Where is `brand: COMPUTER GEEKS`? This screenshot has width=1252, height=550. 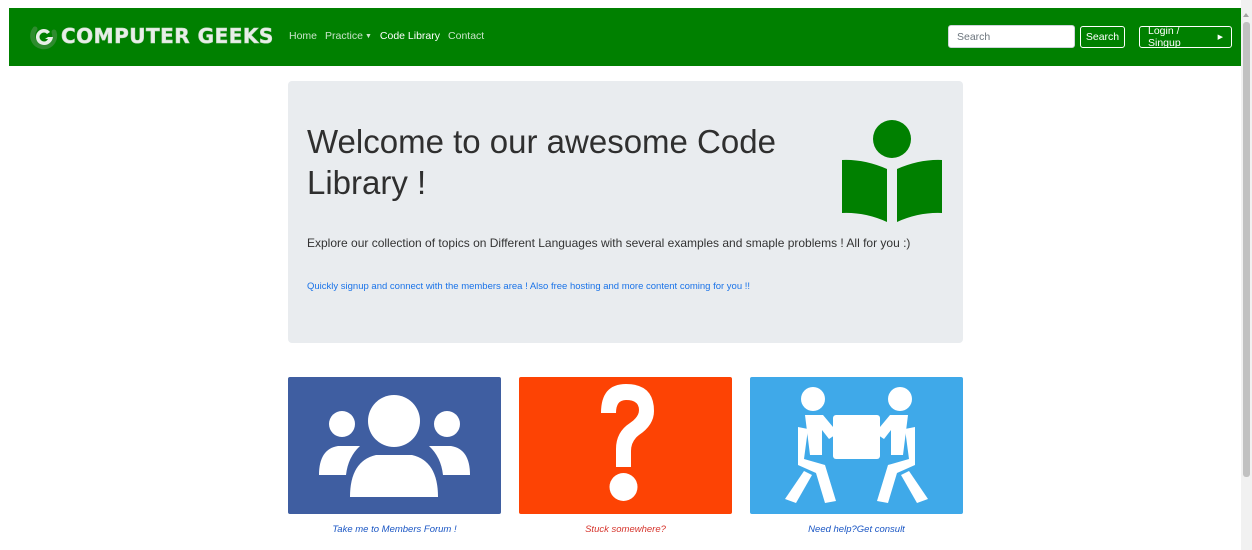 brand: COMPUTER GEEKS is located at coordinates (151, 36).